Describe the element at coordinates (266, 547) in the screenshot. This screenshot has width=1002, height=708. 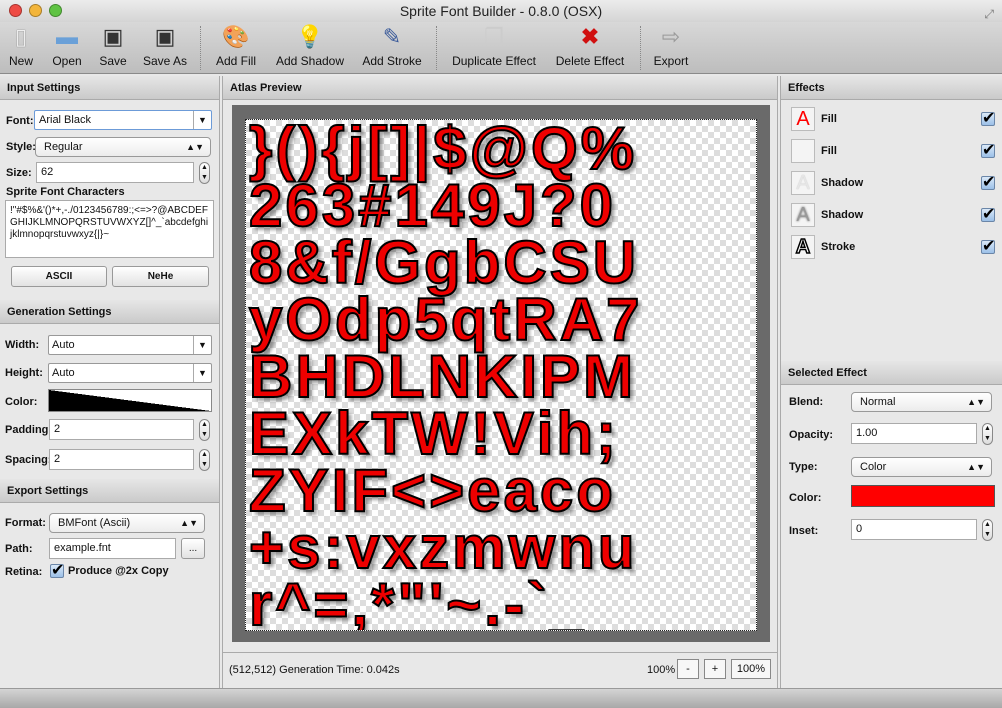
I see `glyph: +` at that location.